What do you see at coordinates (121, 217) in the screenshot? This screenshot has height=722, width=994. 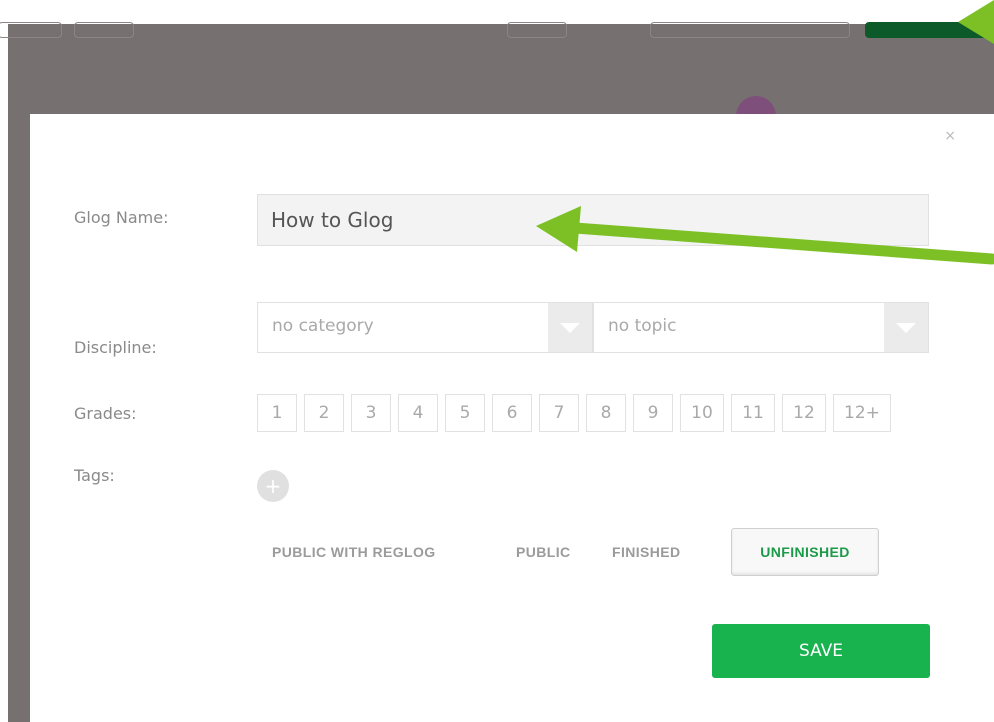 I see `glog-name-label: Glog Name:` at bounding box center [121, 217].